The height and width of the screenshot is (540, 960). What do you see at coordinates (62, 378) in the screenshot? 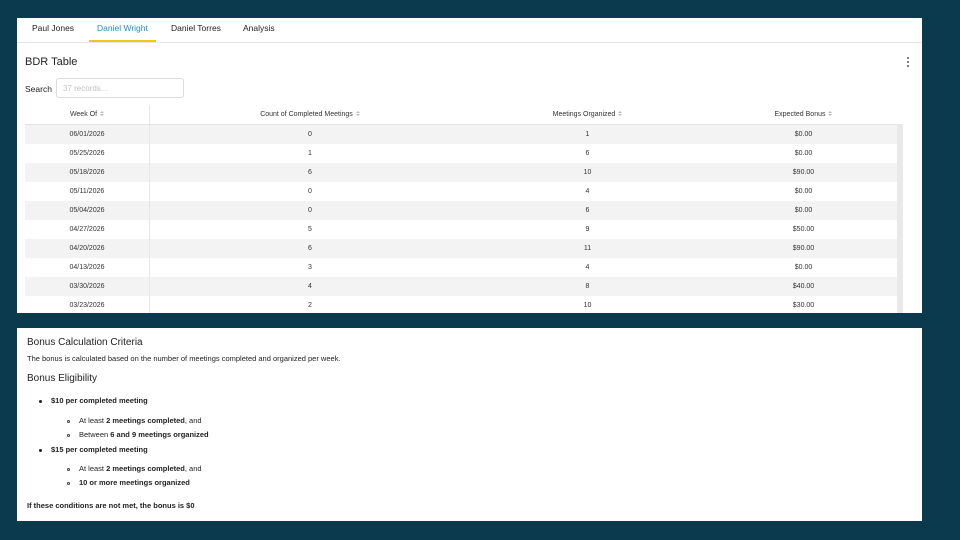
I see `bonus-eligibility-title: Bonus Eligibility` at bounding box center [62, 378].